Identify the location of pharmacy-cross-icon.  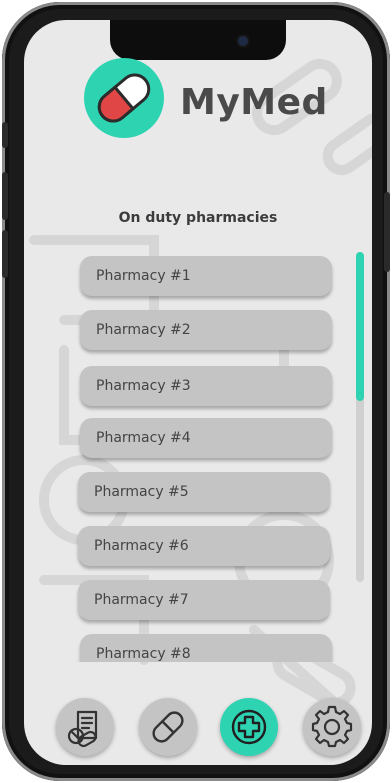
(249, 727).